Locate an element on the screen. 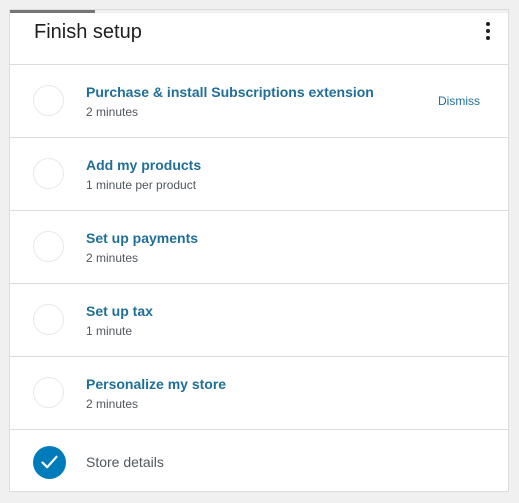 Image resolution: width=519 pixels, height=503 pixels. task-title: Set up payments is located at coordinates (142, 238).